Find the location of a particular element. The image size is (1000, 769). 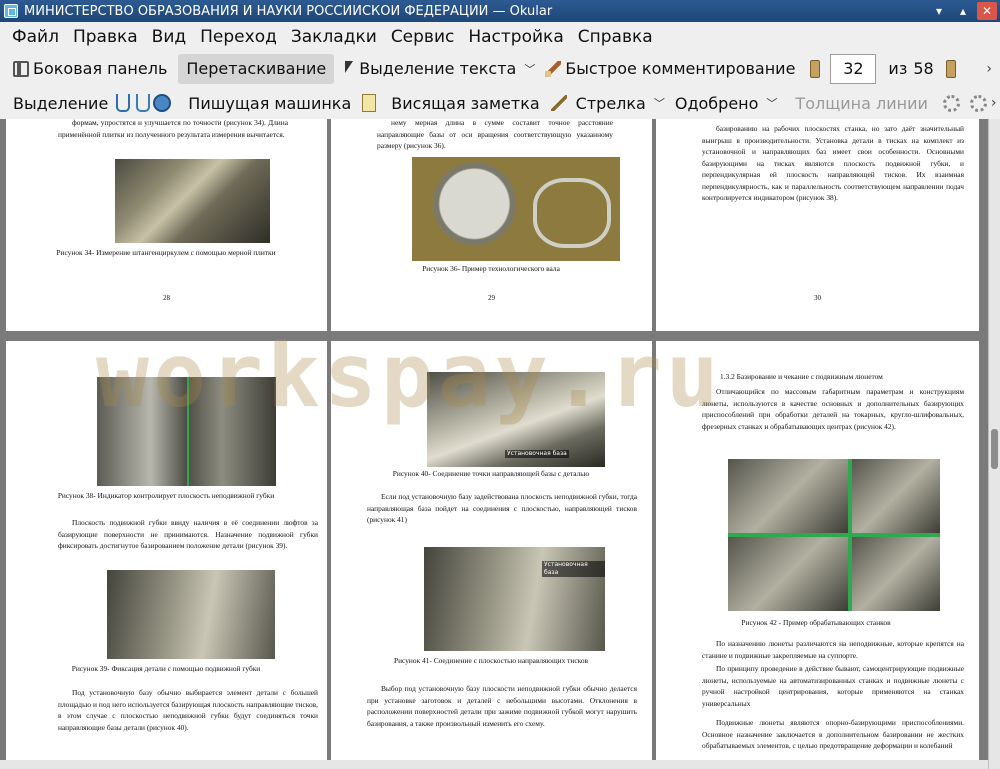

menu-help: Справка is located at coordinates (615, 37).